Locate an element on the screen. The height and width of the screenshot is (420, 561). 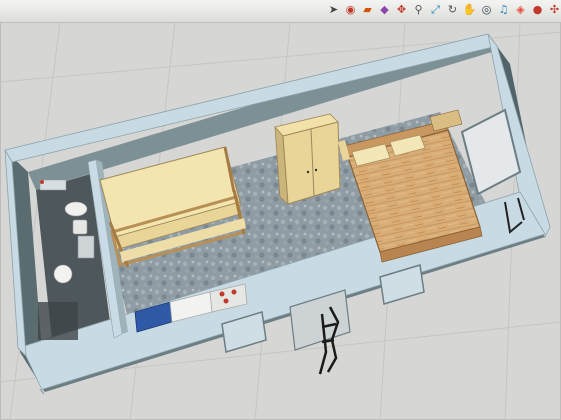
globe-icon: ● is located at coordinates (537, 9).